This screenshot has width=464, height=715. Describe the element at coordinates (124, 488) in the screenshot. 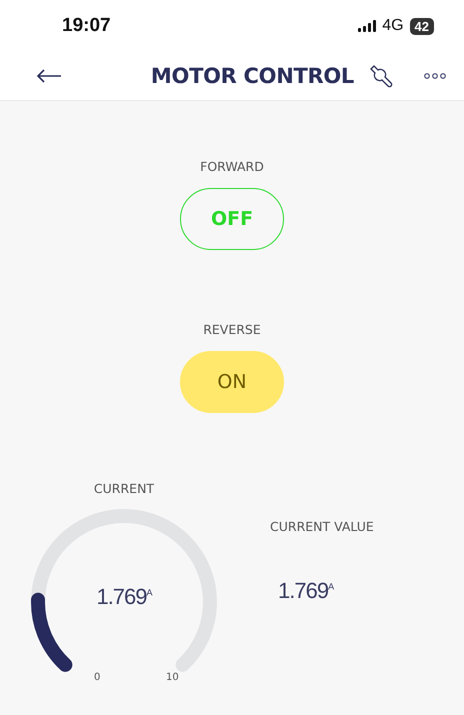

I see `gauge-label: CURRENT` at that location.